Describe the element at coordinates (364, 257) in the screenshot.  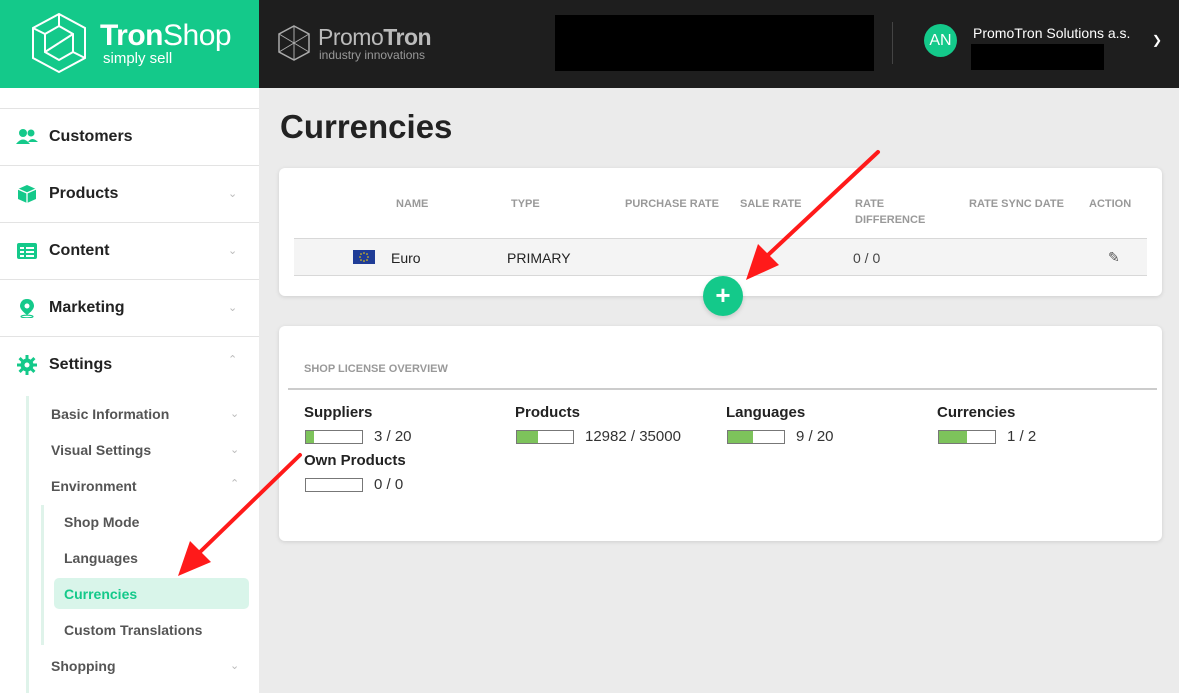
I see `eu-flag-icon` at that location.